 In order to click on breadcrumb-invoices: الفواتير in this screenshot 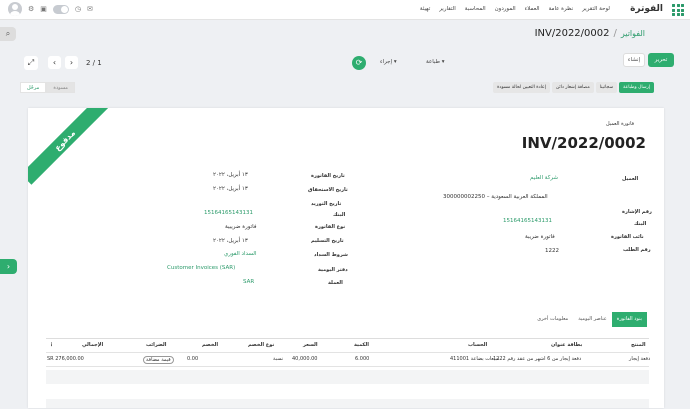, I will do `click(633, 33)`.